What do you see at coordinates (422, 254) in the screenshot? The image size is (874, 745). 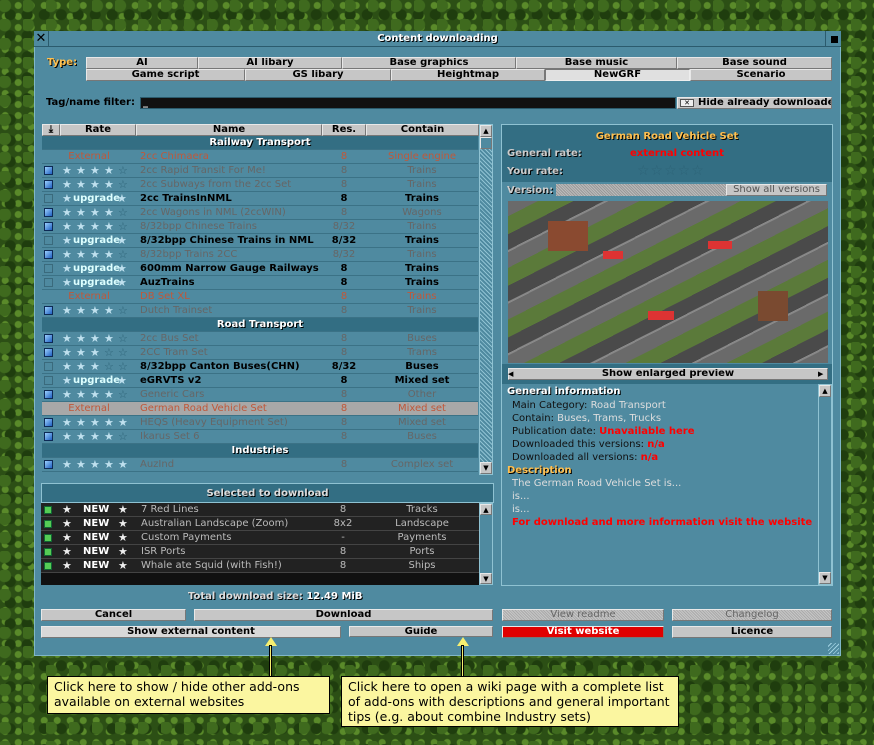 I see `item-contain: Trains` at bounding box center [422, 254].